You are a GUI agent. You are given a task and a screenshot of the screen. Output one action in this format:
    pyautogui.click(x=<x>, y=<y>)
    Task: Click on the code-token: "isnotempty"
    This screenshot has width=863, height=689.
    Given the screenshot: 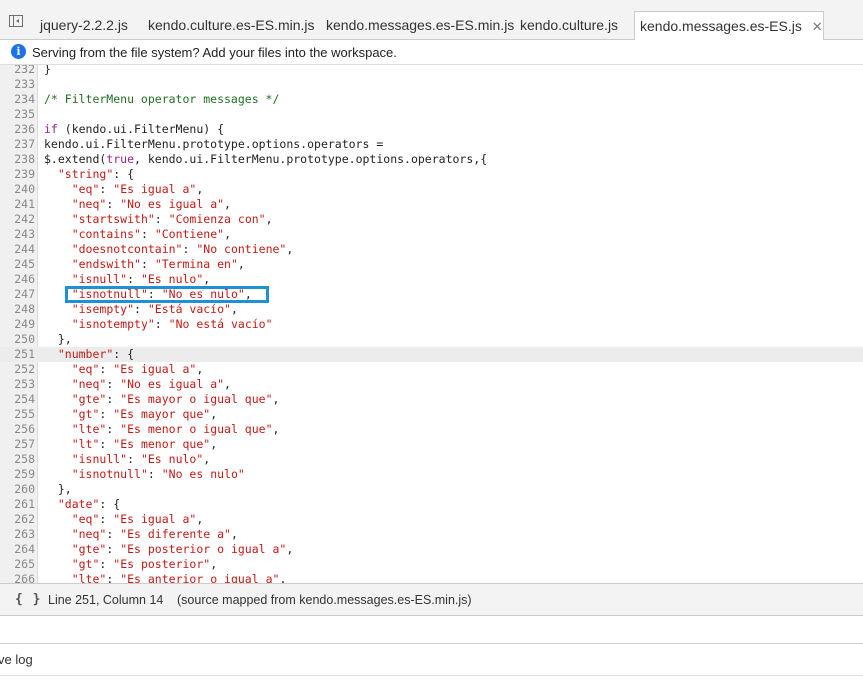 What is the action you would take?
    pyautogui.click(x=113, y=324)
    